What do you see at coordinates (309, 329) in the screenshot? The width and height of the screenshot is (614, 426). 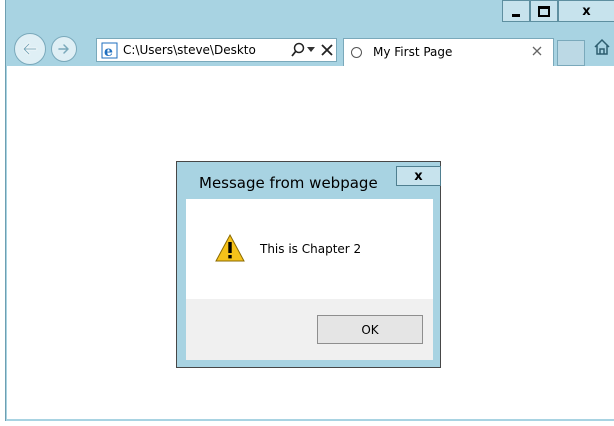 I see `dialog-footer: OK` at bounding box center [309, 329].